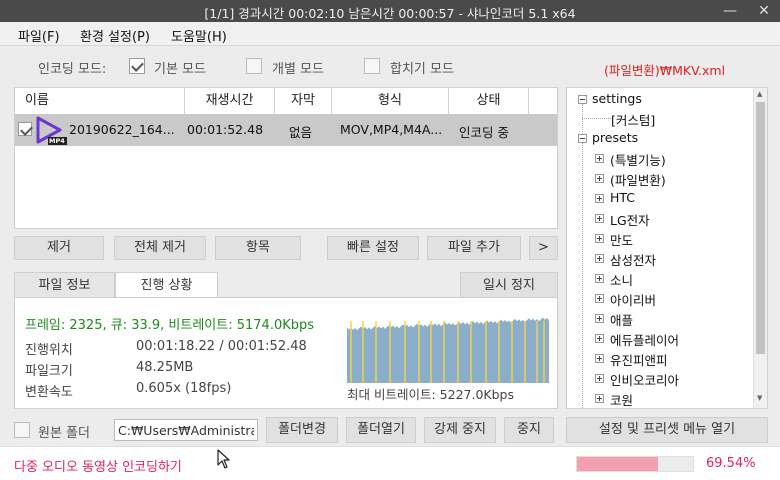 The image size is (780, 480). Describe the element at coordinates (644, 339) in the screenshot. I see `tree-node-eduplayer: 에듀플레이어` at that location.